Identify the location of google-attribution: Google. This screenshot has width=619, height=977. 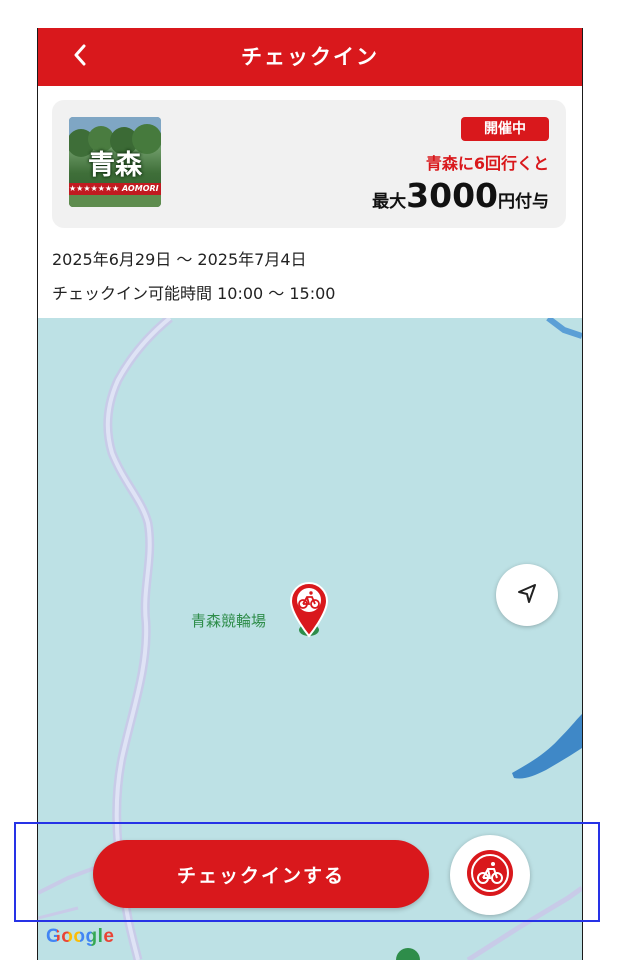
(80, 936).